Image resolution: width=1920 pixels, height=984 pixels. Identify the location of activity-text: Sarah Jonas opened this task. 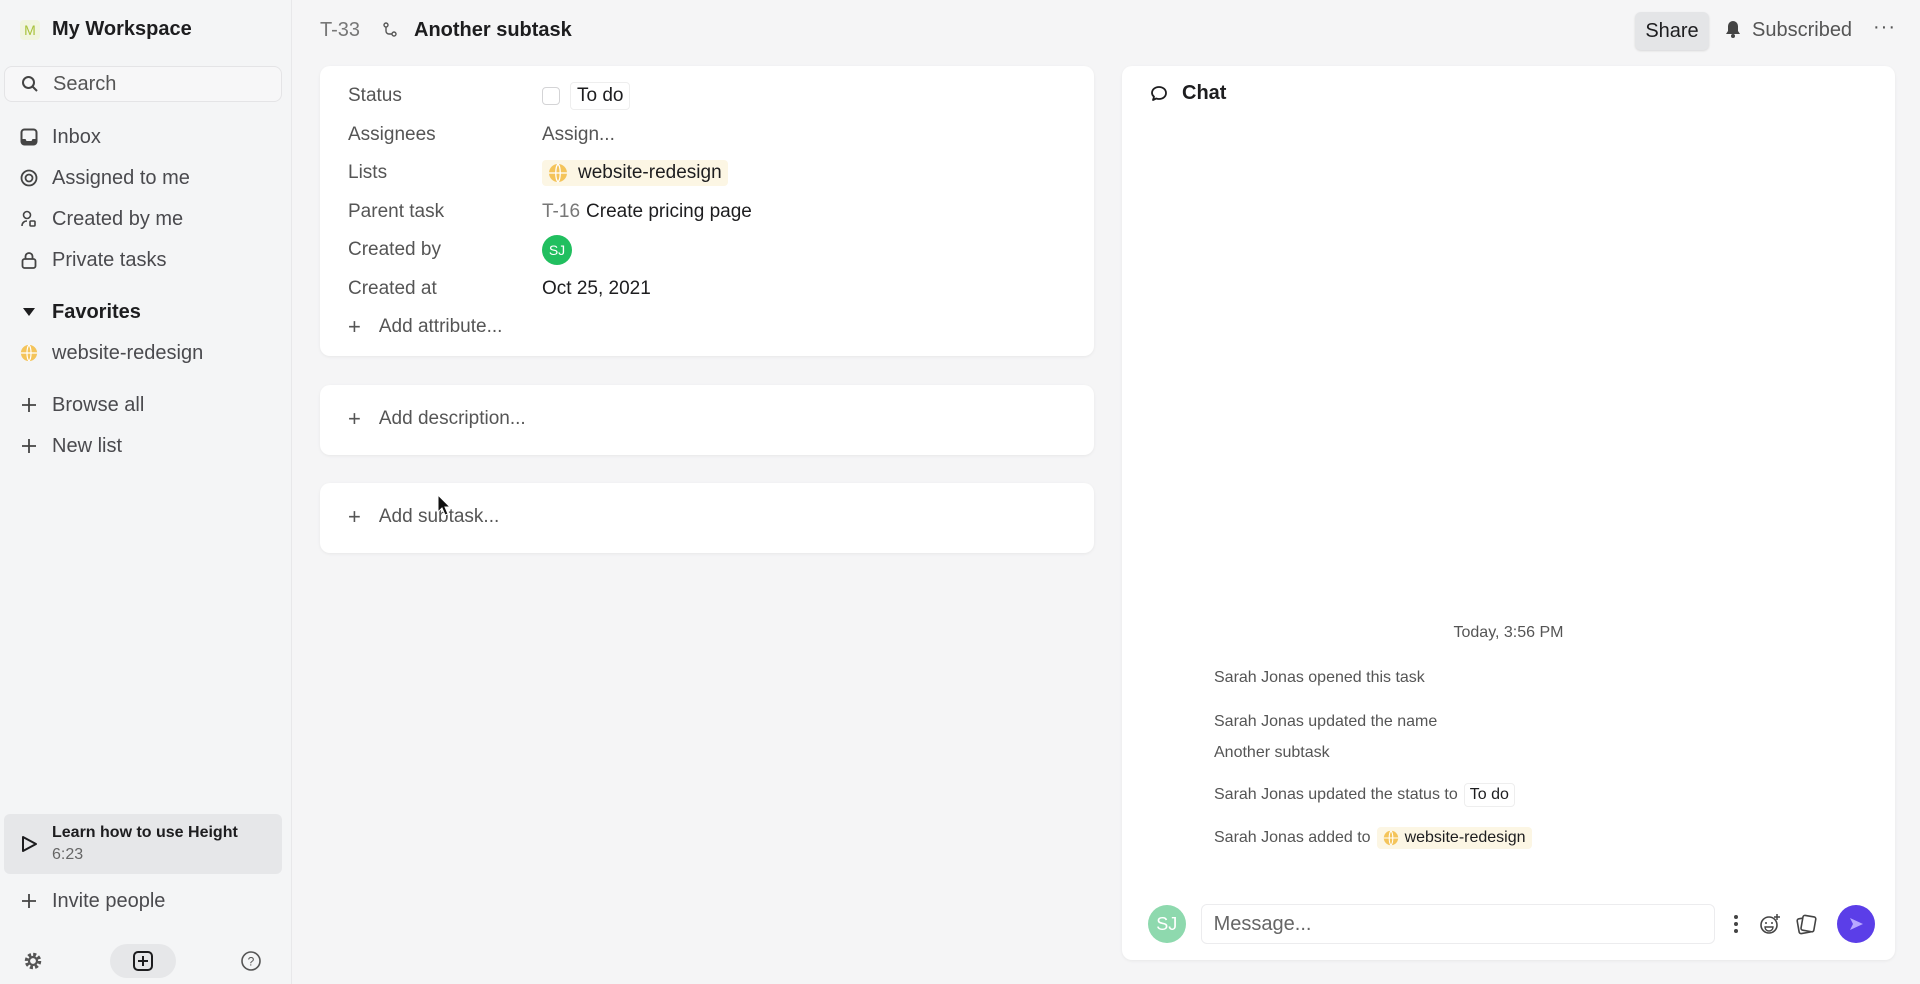
(1319, 677).